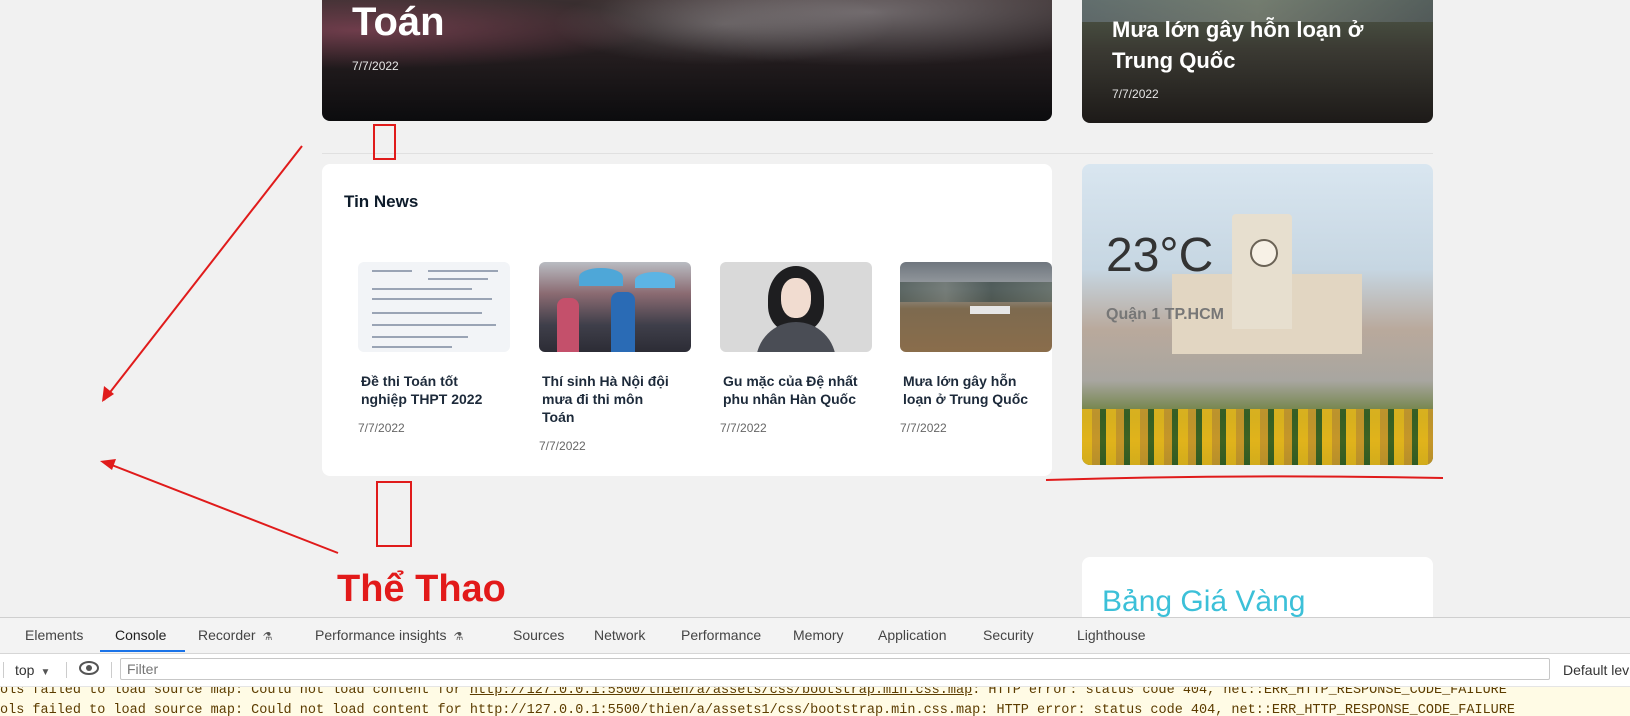 This screenshot has height=716, width=1630. I want to click on context-selector: top ▼, so click(32, 670).